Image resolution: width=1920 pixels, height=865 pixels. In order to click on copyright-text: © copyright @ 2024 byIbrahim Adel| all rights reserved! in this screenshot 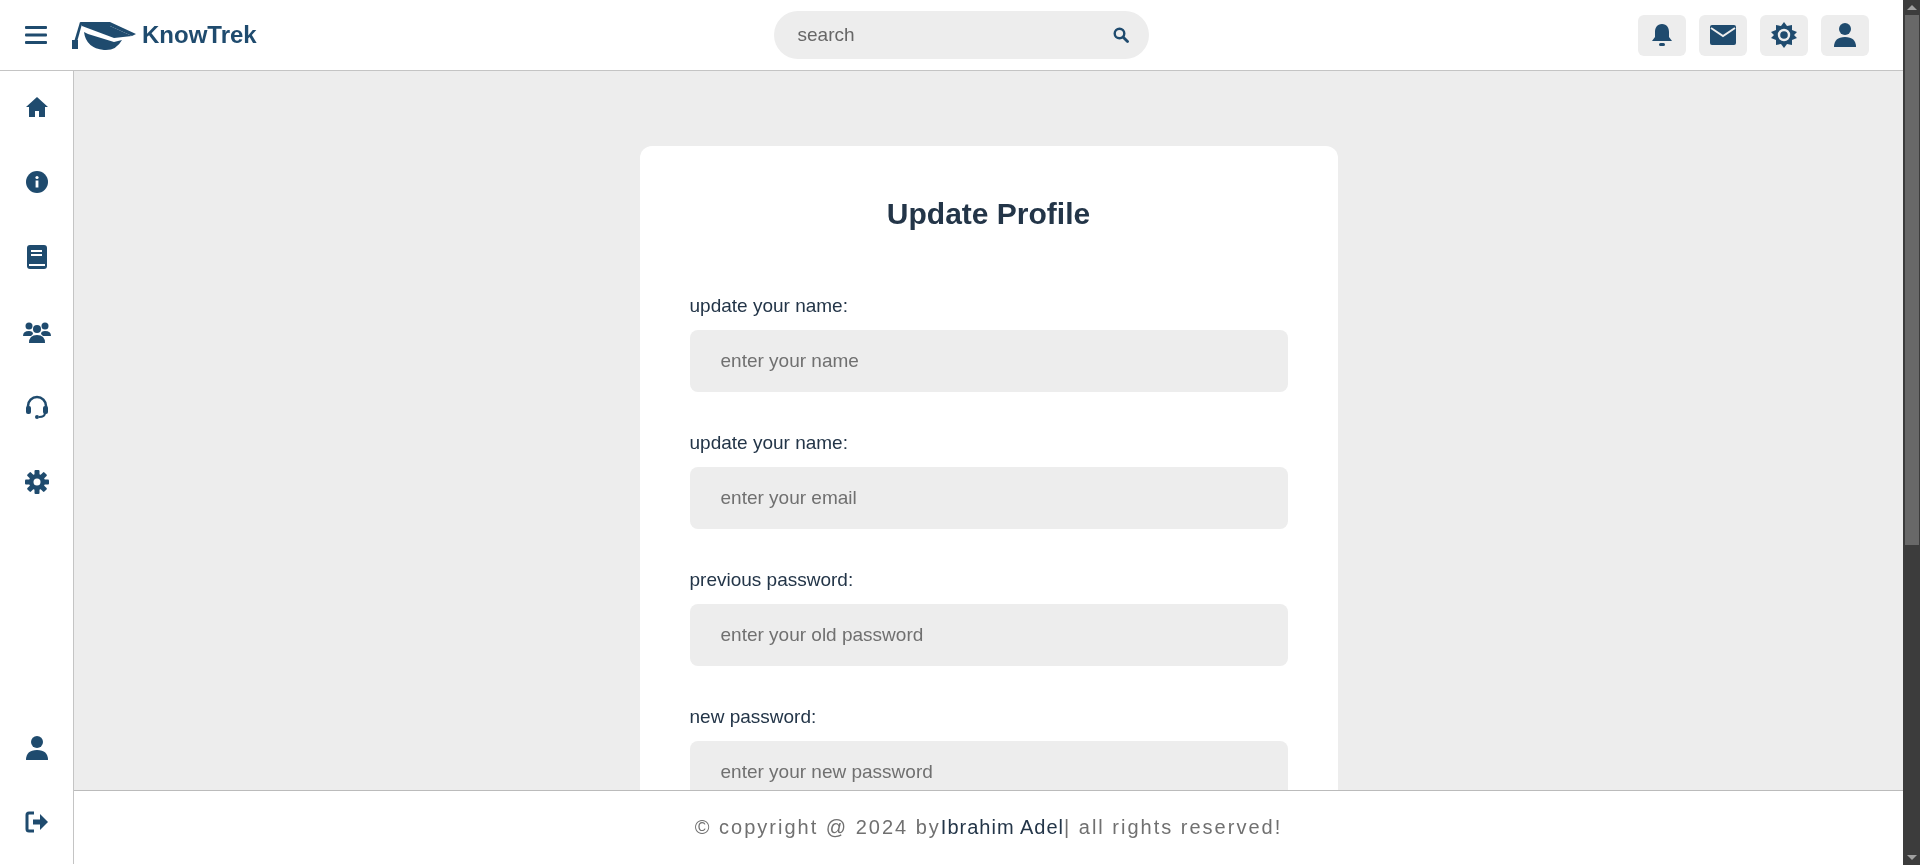, I will do `click(988, 827)`.